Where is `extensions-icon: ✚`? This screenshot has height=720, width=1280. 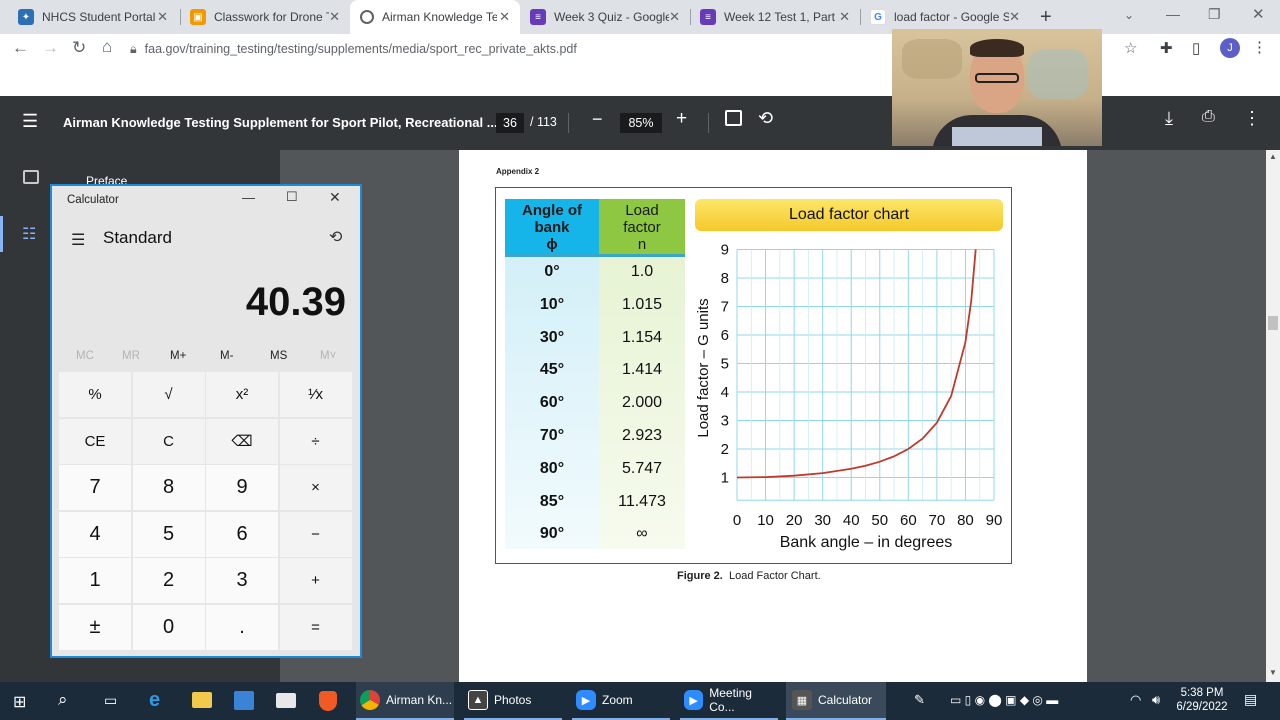 extensions-icon: ✚ is located at coordinates (1166, 48).